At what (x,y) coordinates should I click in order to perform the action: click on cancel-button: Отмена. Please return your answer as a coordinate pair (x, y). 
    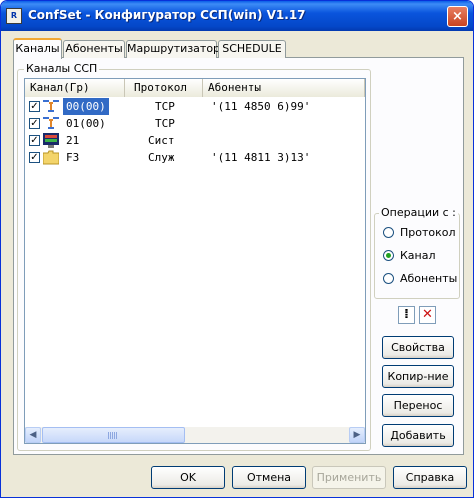
    Looking at the image, I should click on (269, 477).